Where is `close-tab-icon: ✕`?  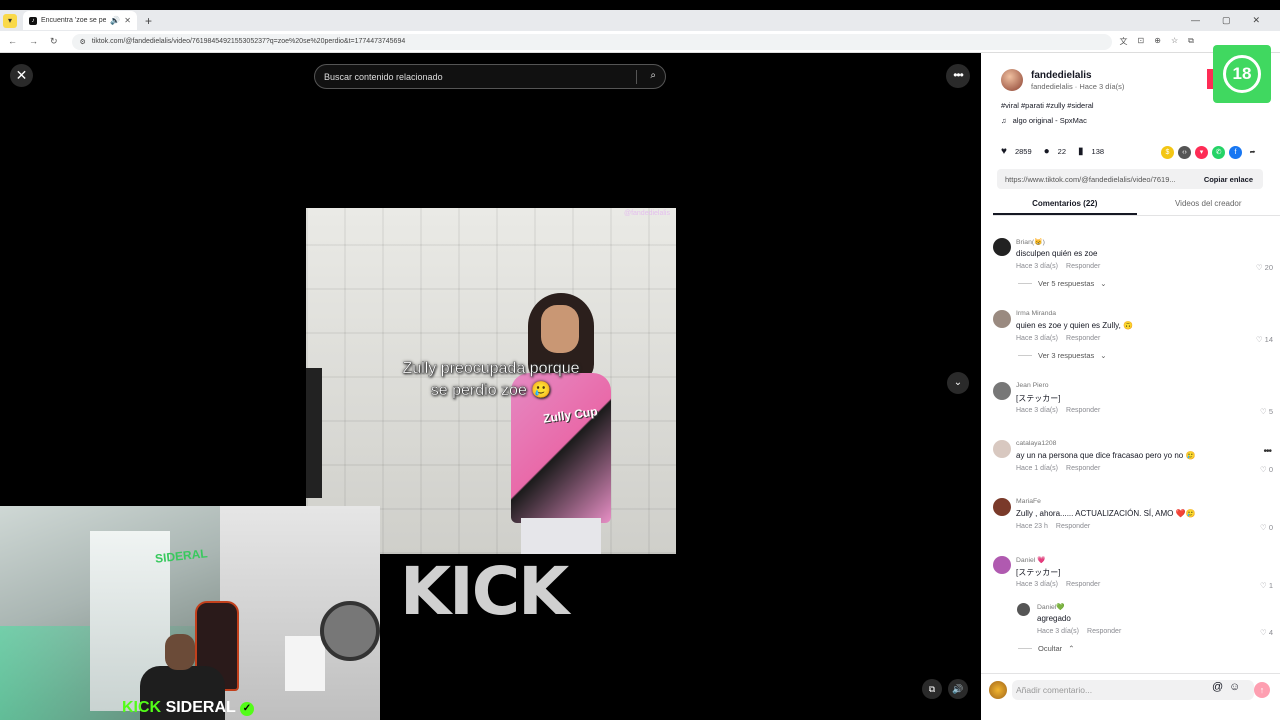
close-tab-icon: ✕ is located at coordinates (127, 20).